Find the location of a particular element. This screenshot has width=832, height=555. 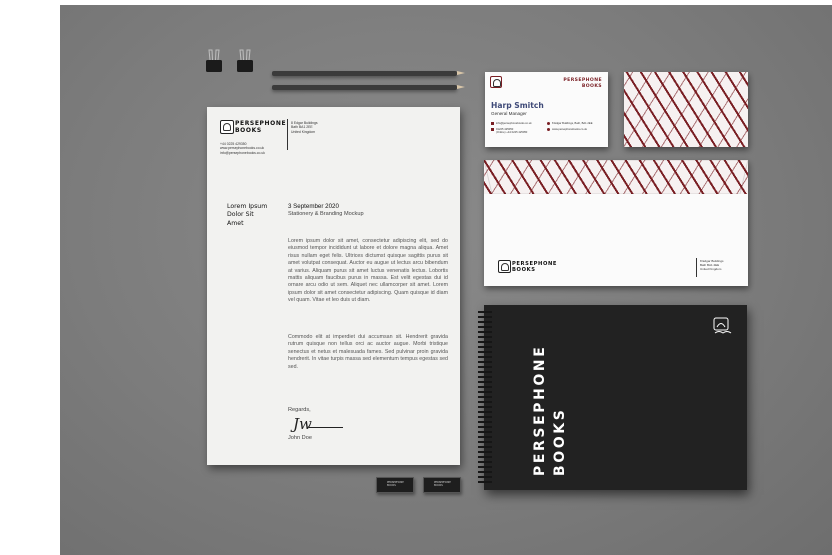

letterhead-side-heading: Lorem Ipsum Dolor Sit Amet is located at coordinates (247, 215).